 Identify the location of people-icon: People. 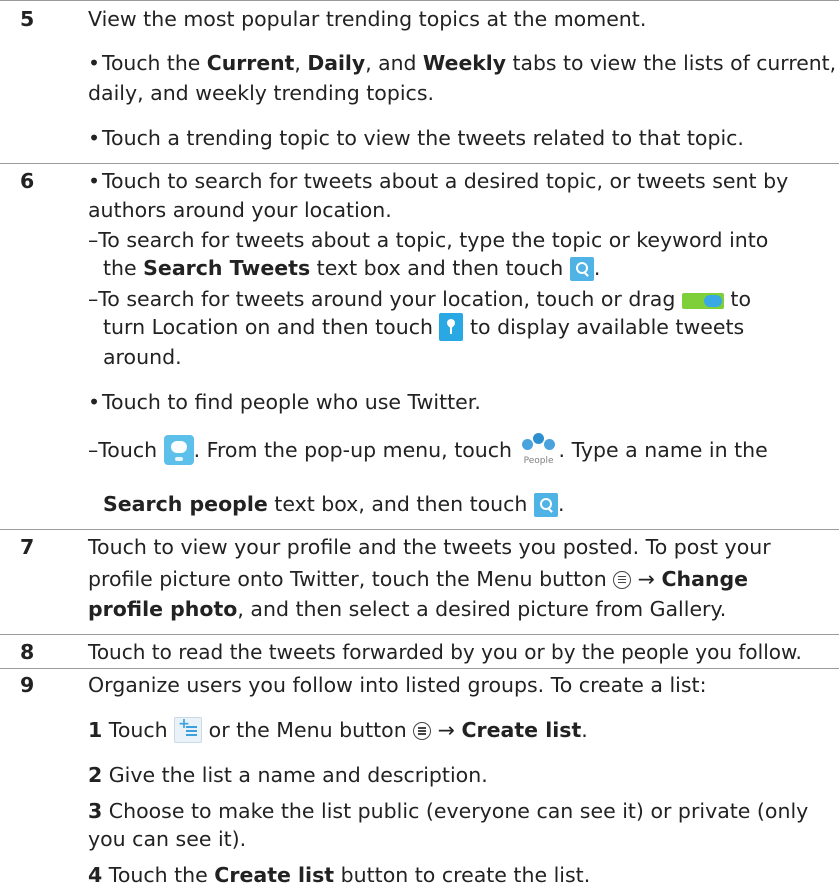
(539, 452).